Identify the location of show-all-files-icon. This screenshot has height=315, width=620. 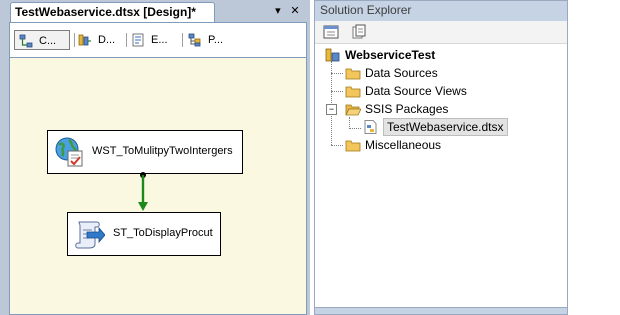
(359, 32).